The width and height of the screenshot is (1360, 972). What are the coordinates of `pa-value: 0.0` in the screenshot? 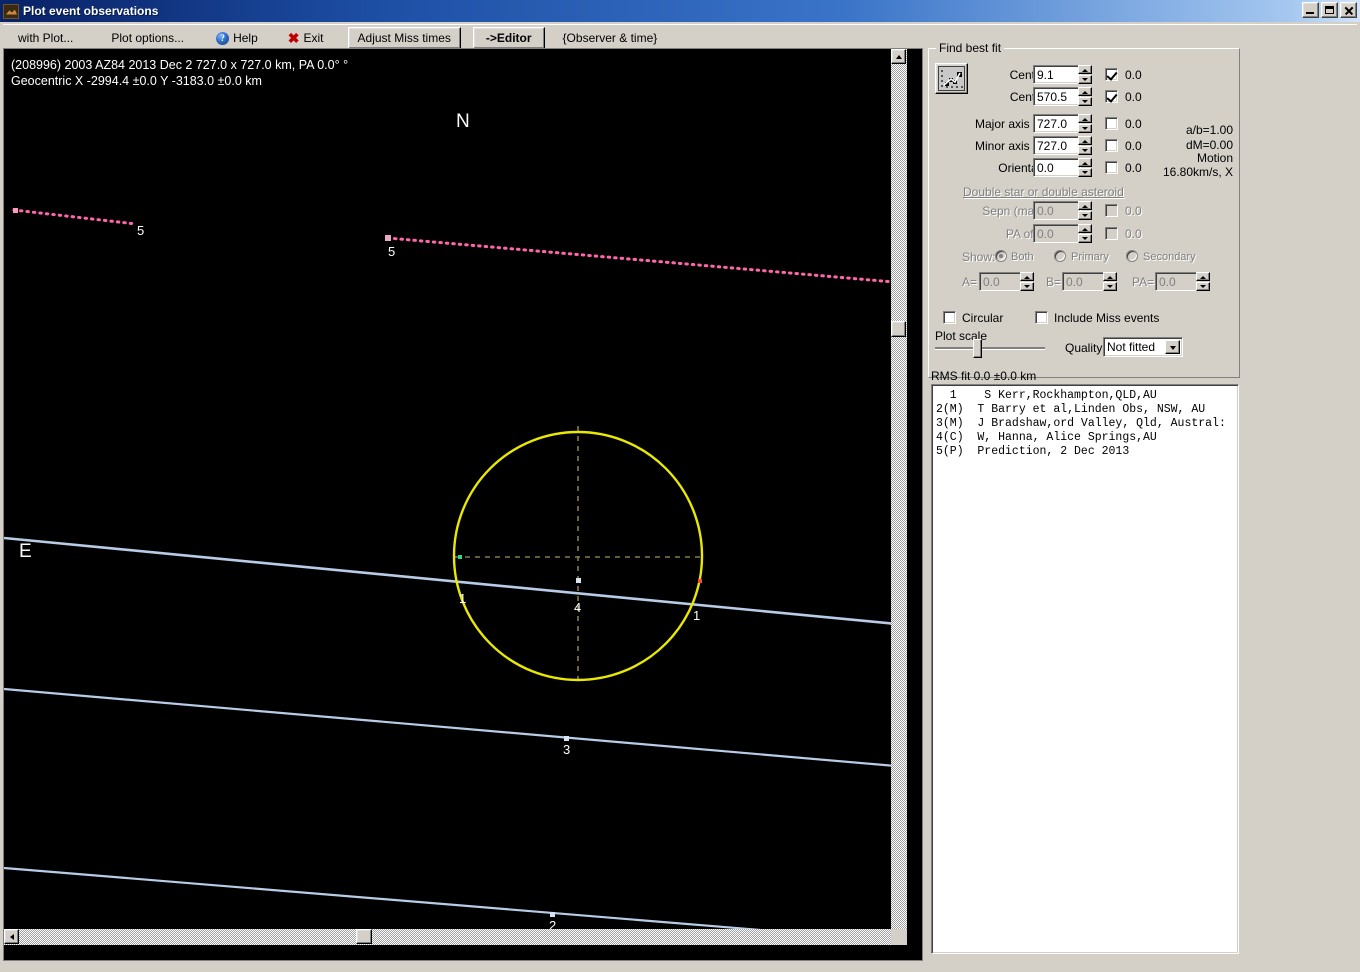 It's located at (1167, 281).